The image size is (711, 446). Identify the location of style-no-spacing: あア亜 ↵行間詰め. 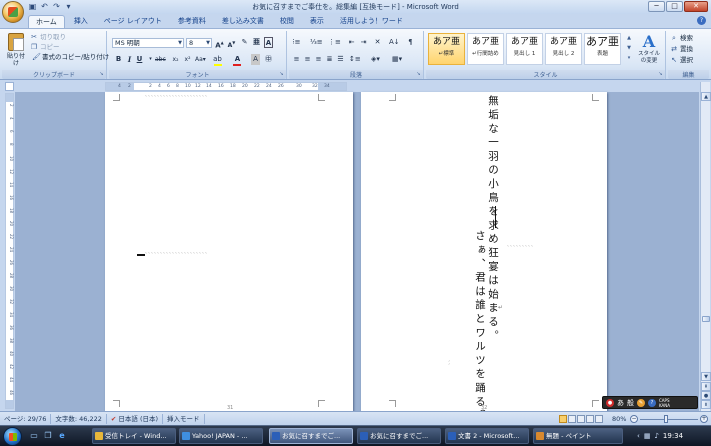
(485, 49).